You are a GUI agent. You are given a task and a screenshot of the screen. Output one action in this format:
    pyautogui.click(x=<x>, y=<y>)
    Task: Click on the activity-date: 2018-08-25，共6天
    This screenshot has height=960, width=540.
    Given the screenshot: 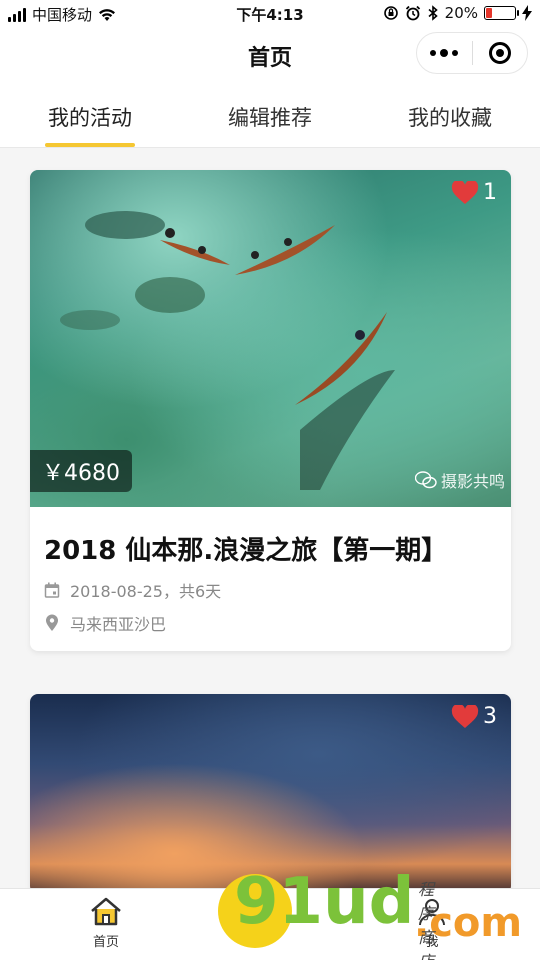 What is the action you would take?
    pyautogui.click(x=146, y=591)
    